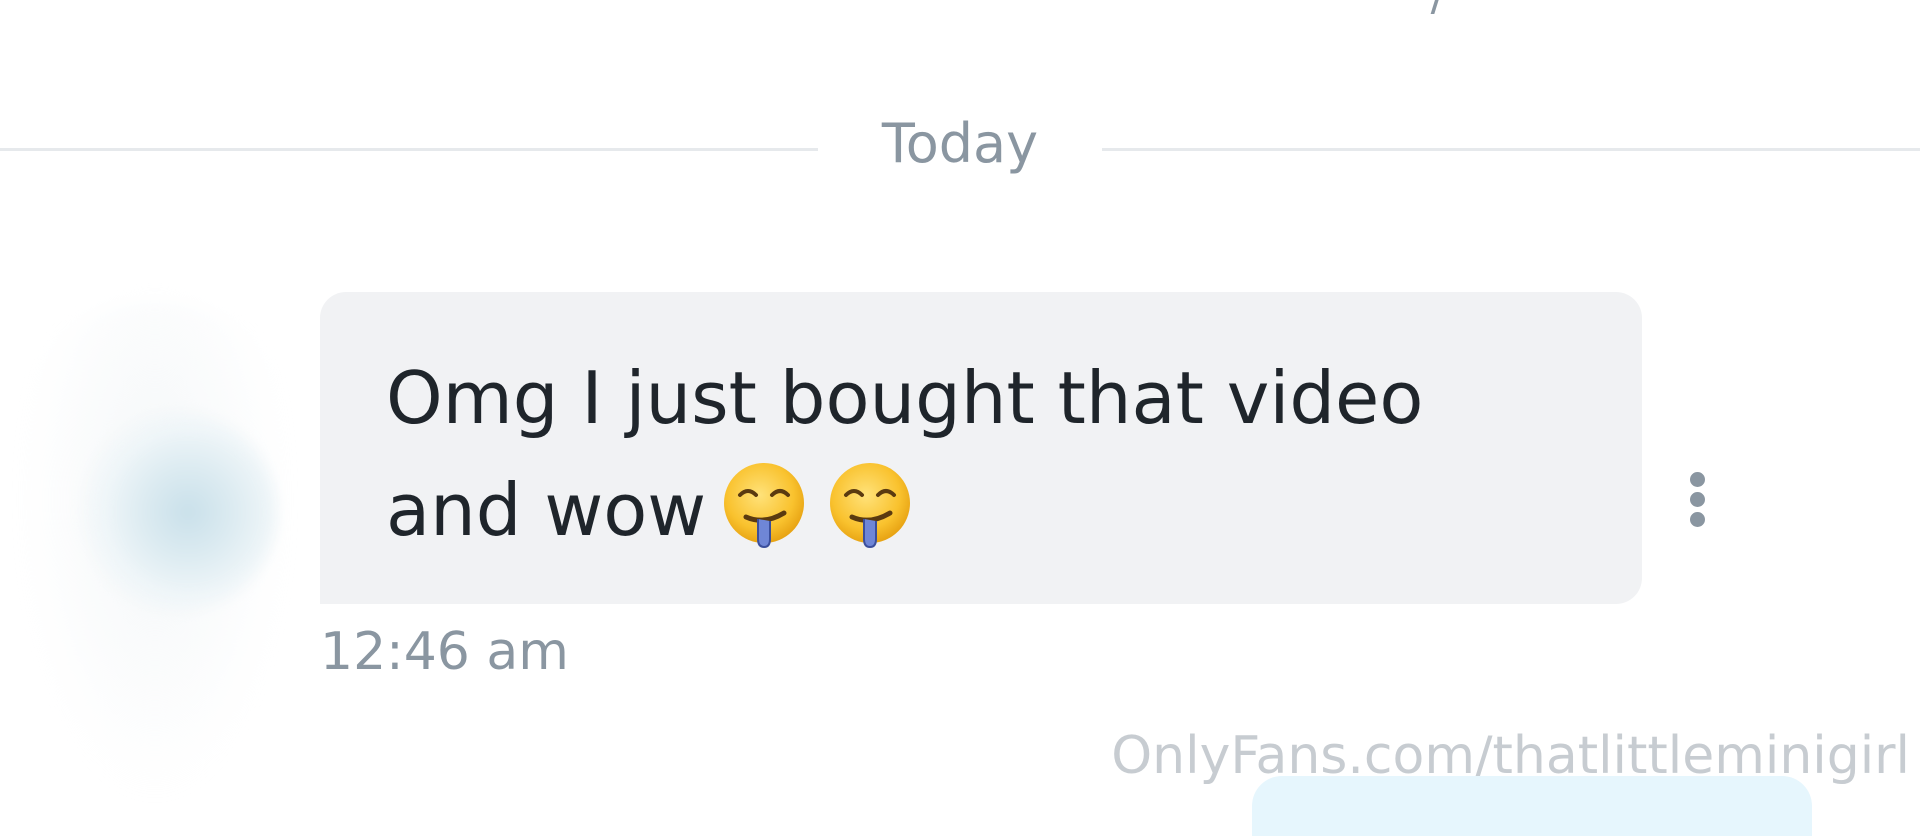 The width and height of the screenshot is (1920, 836). I want to click on message-more-options-button, so click(1699, 500).